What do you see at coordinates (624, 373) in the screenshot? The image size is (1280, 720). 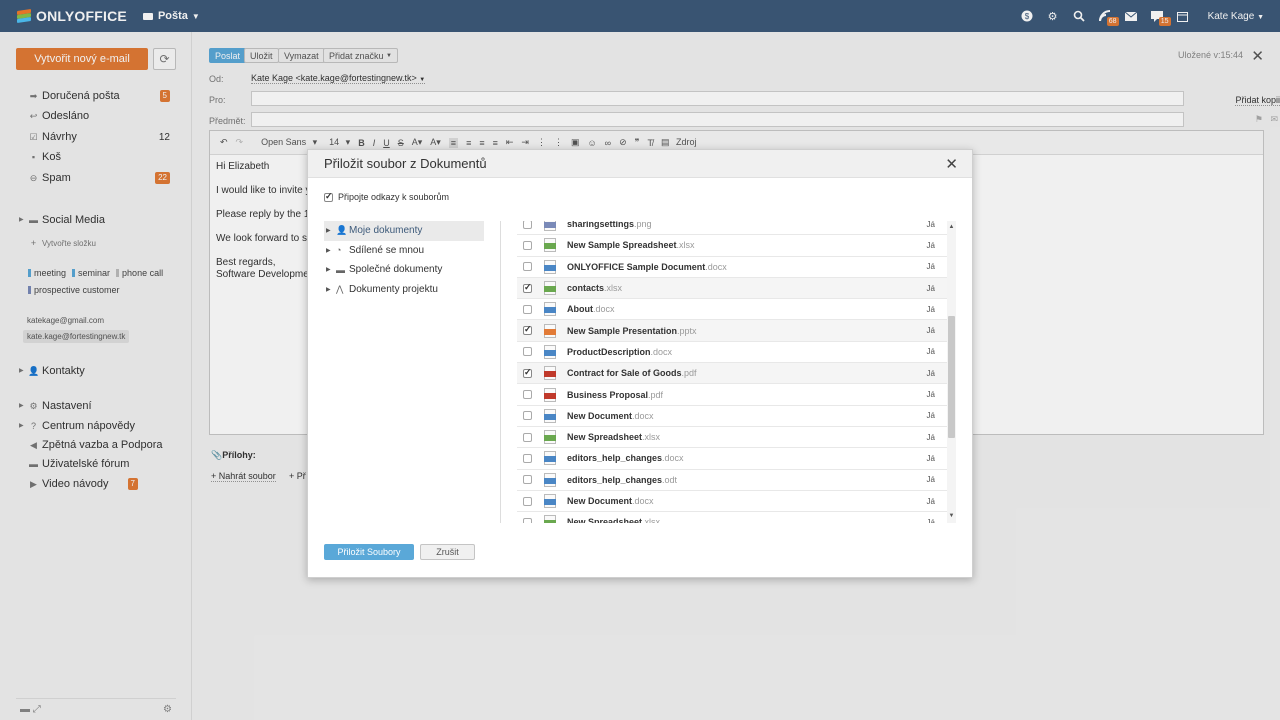 I see `file-name: Contract for Sale of Goods` at bounding box center [624, 373].